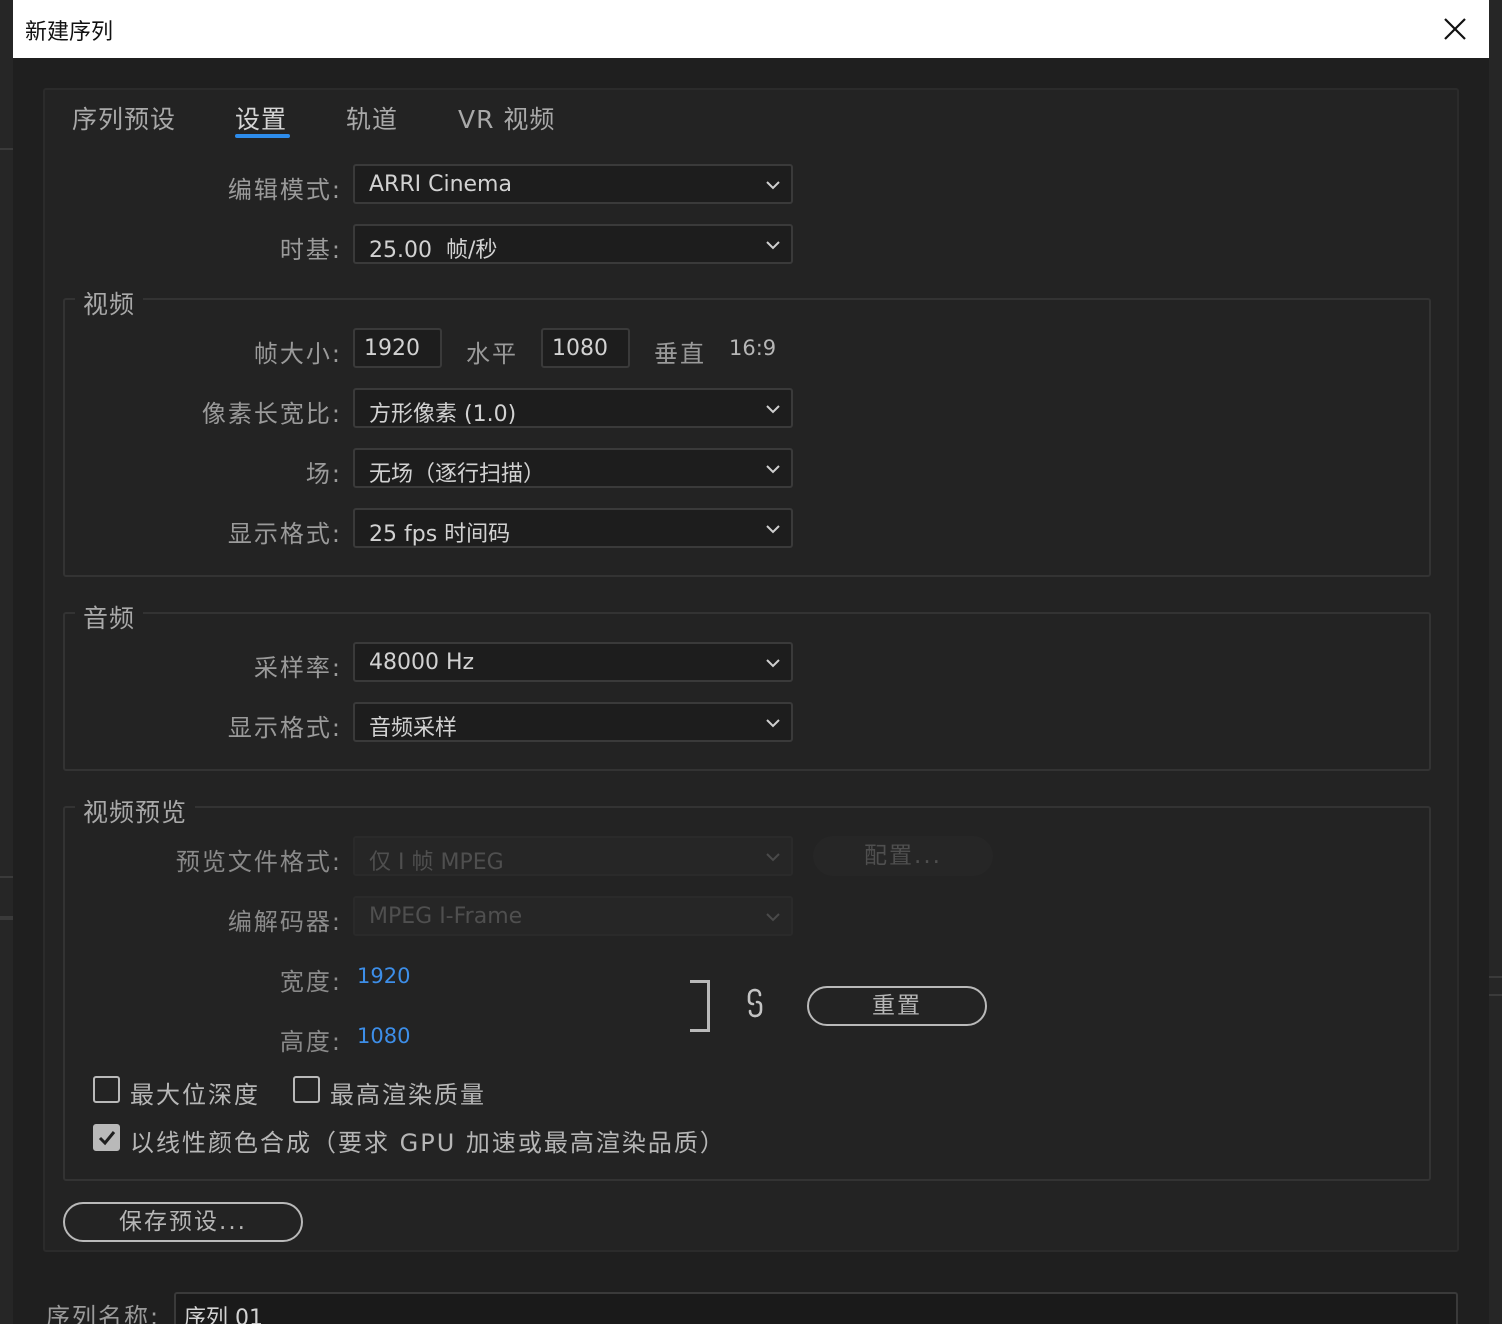 The width and height of the screenshot is (1502, 1324). What do you see at coordinates (573, 916) in the screenshot?
I see `codec-dropdown: MPEG I-Frame` at bounding box center [573, 916].